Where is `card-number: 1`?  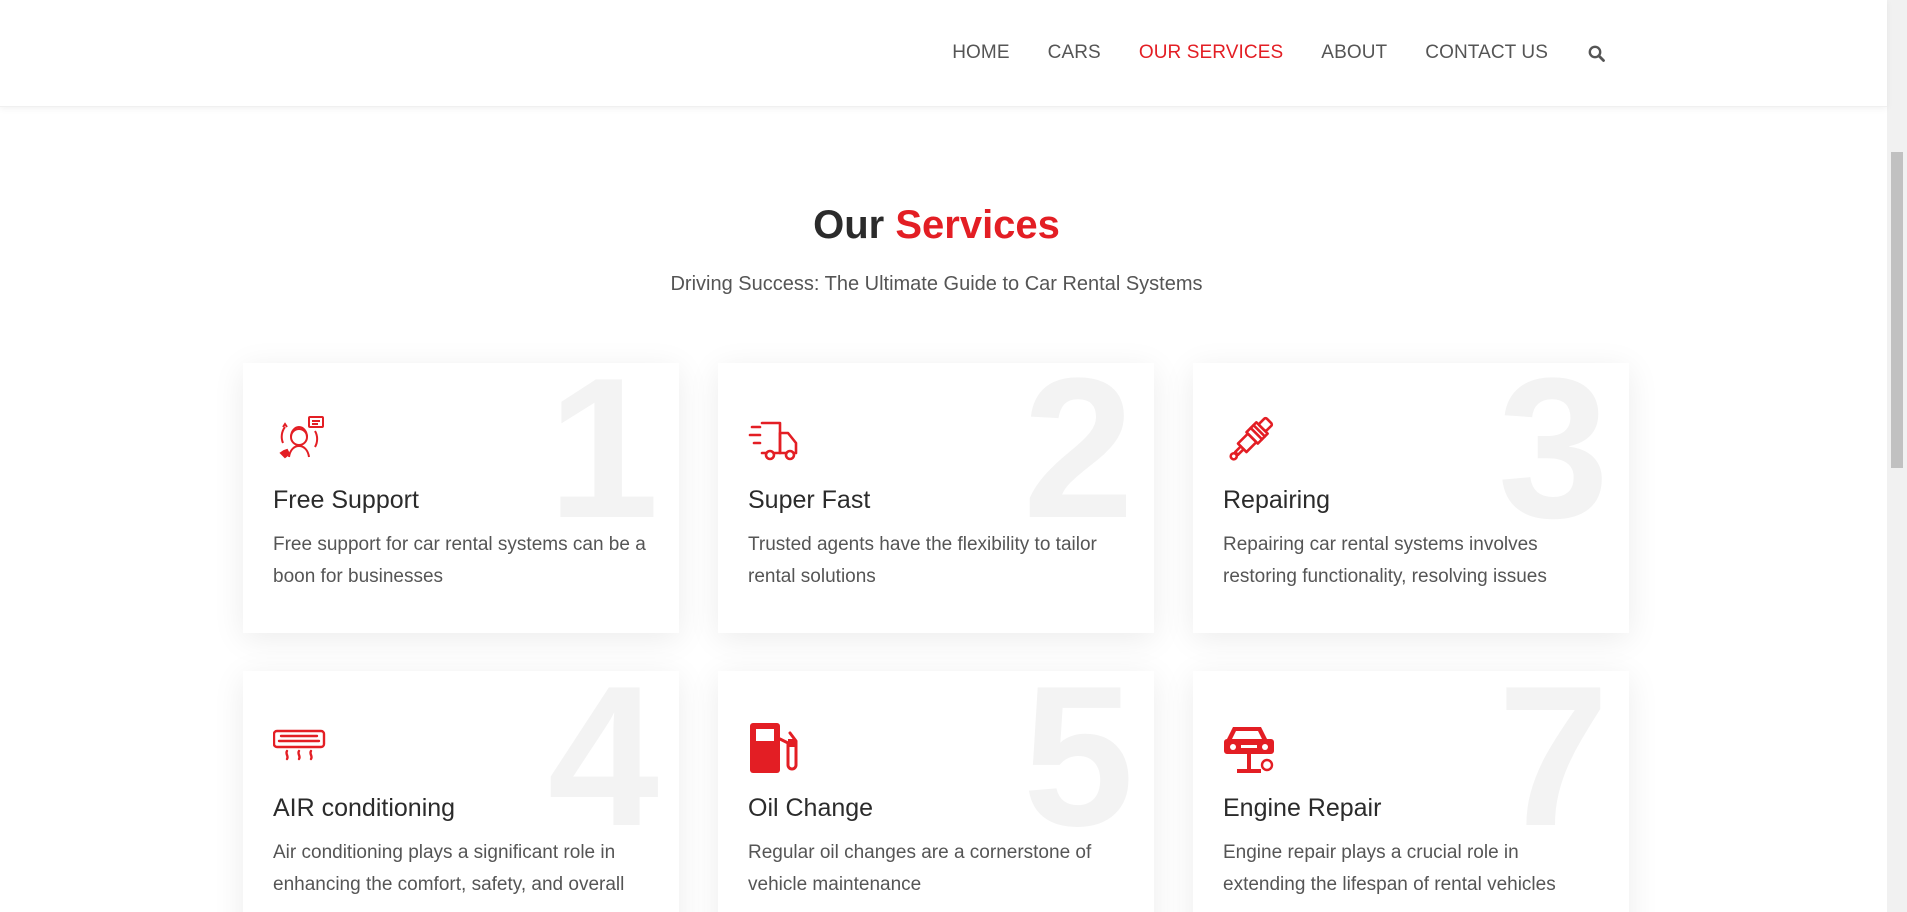
card-number: 1 is located at coordinates (603, 461).